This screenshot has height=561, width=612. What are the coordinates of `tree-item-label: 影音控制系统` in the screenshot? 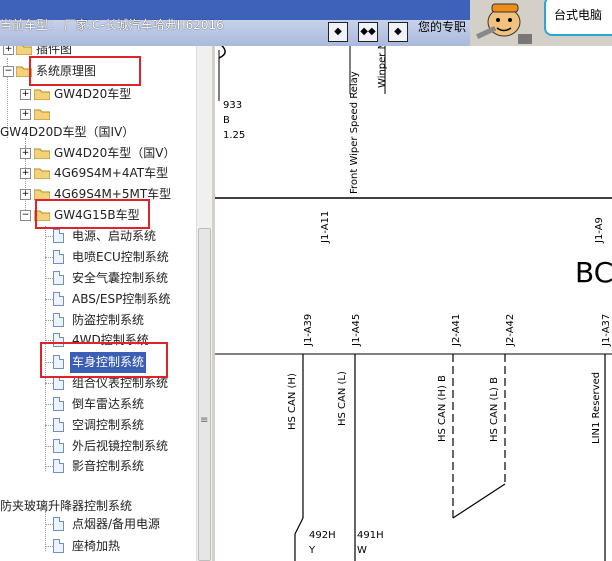 It's located at (108, 466).